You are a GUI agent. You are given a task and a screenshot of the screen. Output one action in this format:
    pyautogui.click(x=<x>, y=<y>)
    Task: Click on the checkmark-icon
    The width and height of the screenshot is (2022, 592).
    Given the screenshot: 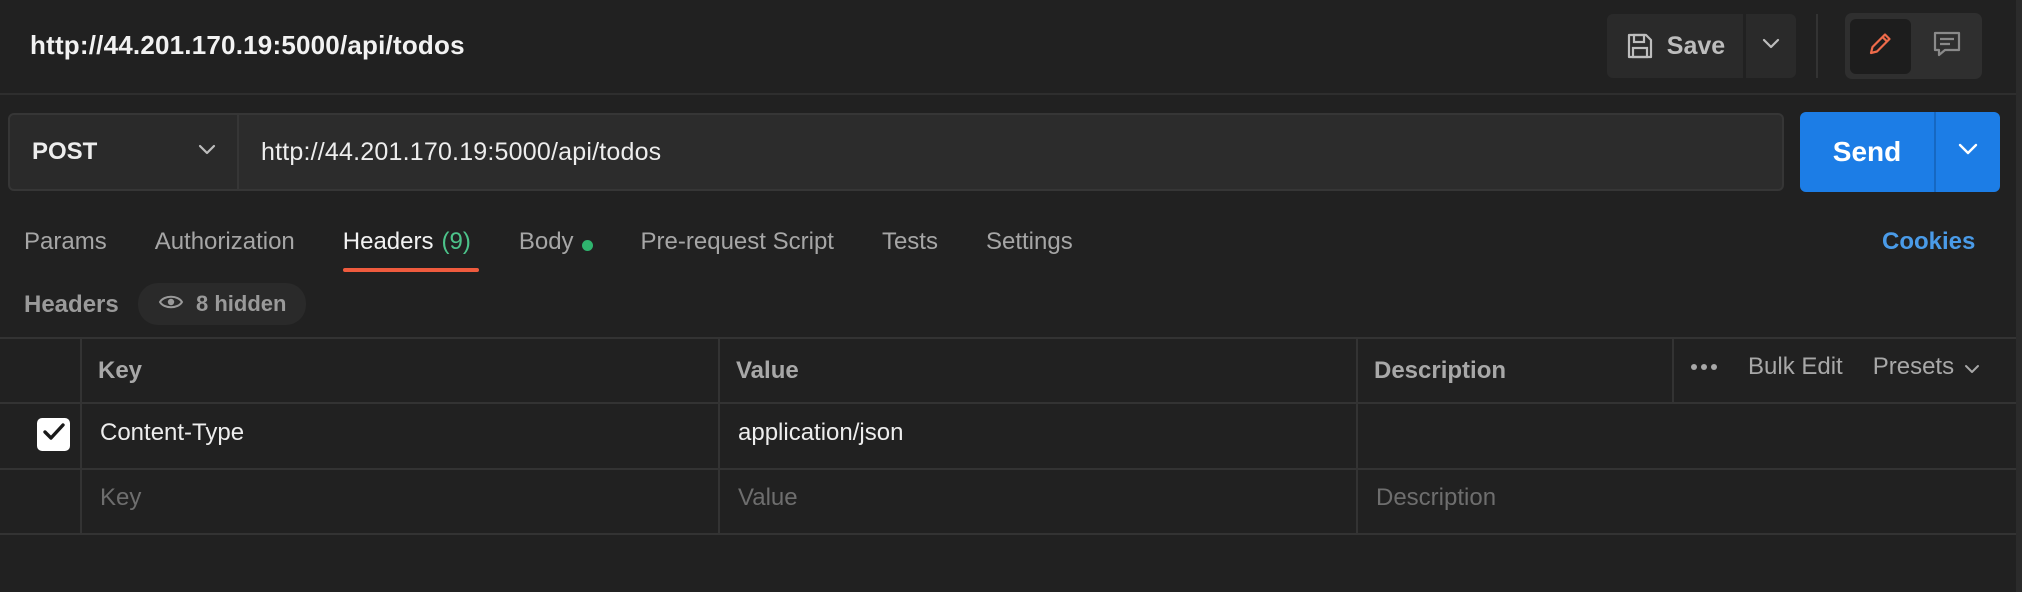 What is the action you would take?
    pyautogui.click(x=54, y=434)
    